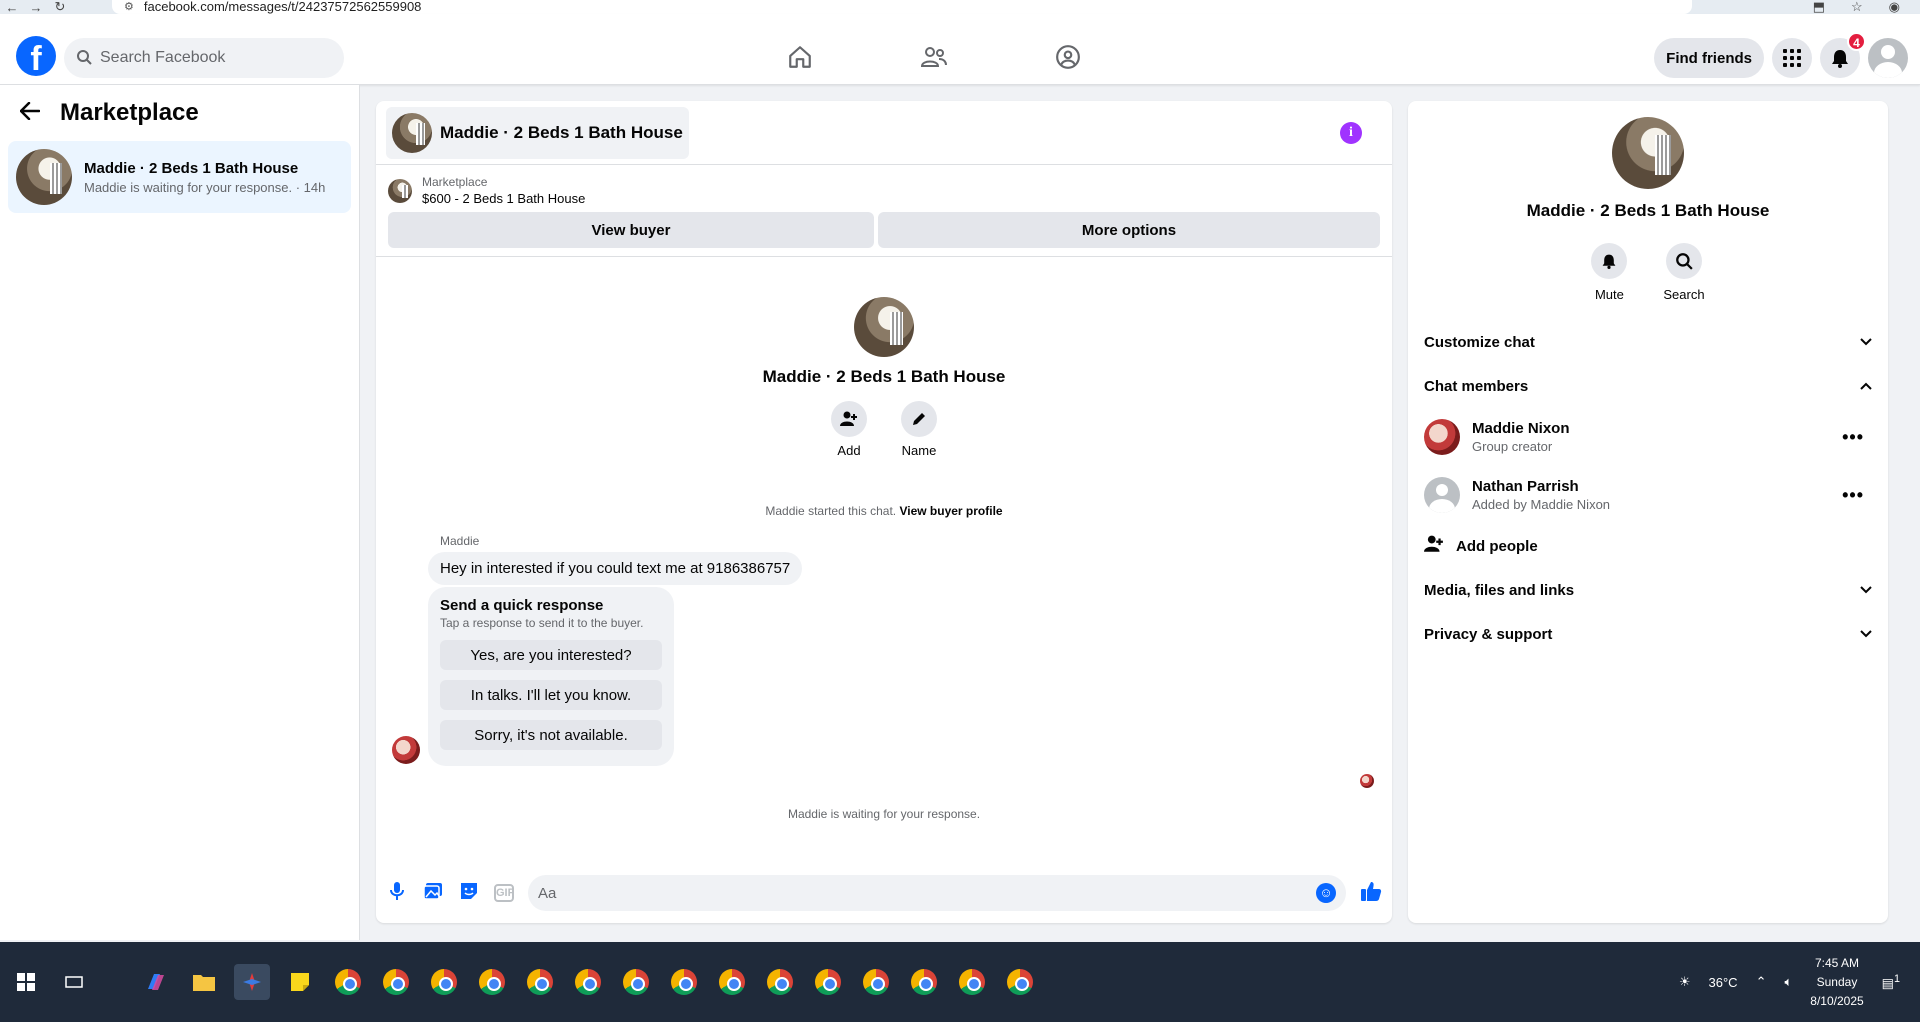 This screenshot has height=1022, width=1920. What do you see at coordinates (1761, 982) in the screenshot?
I see `chevron-up-icon: ⌃` at bounding box center [1761, 982].